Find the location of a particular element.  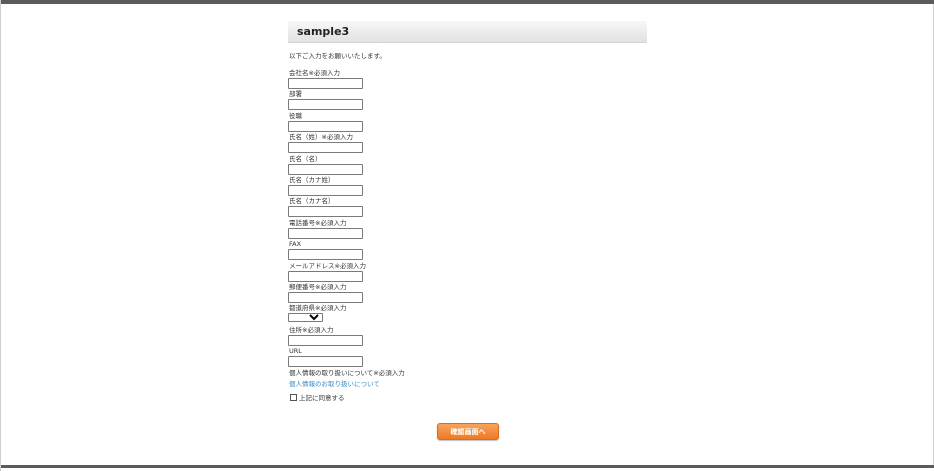

privacy-label: 個人情報の取り扱いについて※必須入力 is located at coordinates (347, 373).